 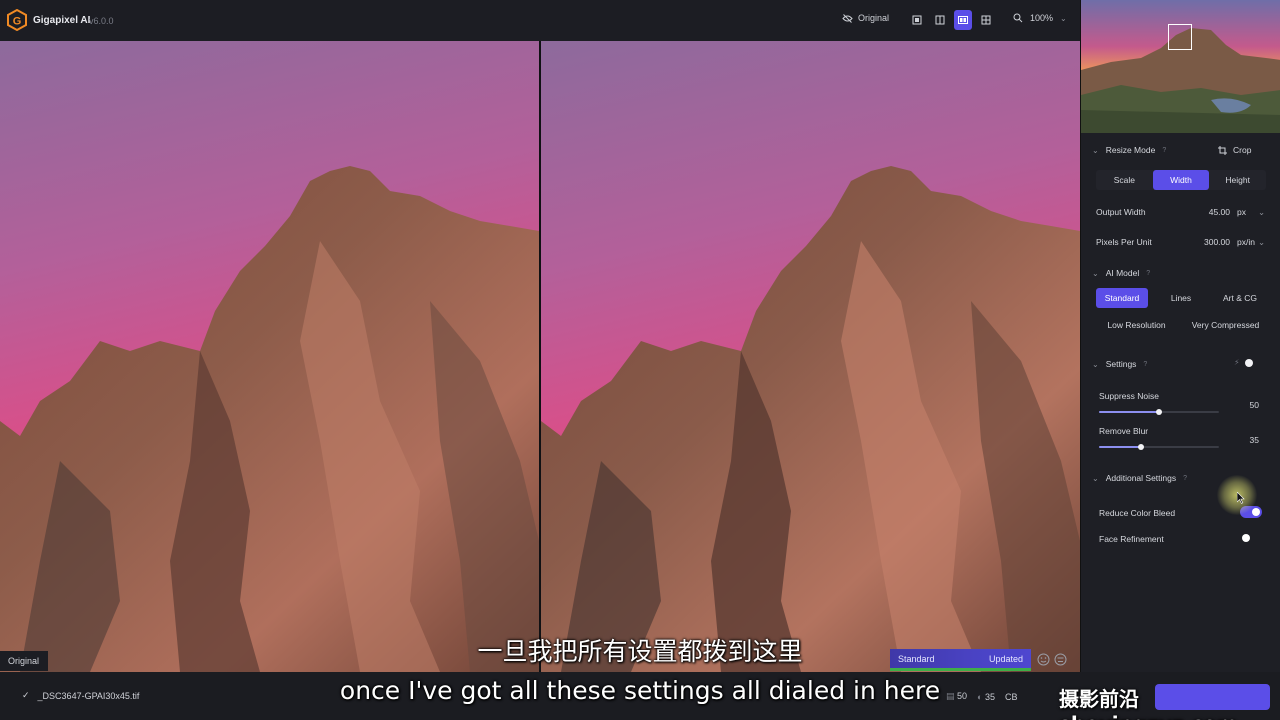 What do you see at coordinates (1251, 538) in the screenshot?
I see `face-refinement-toggle` at bounding box center [1251, 538].